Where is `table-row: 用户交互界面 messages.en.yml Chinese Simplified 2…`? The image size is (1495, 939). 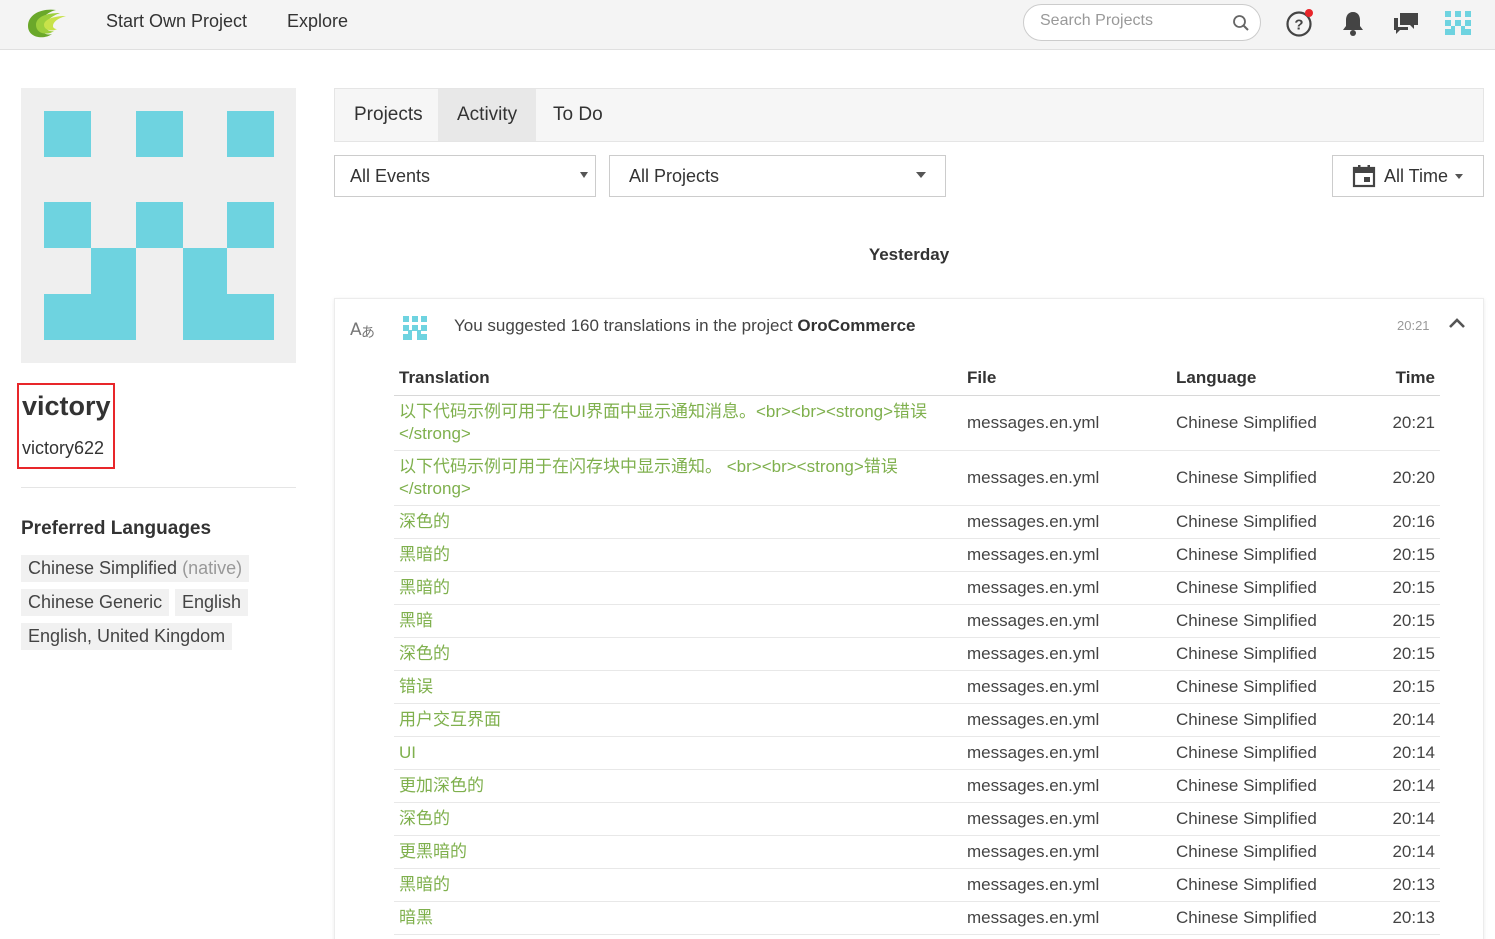
table-row: 用户交互界面 messages.en.yml Chinese Simplified 2… is located at coordinates (917, 720).